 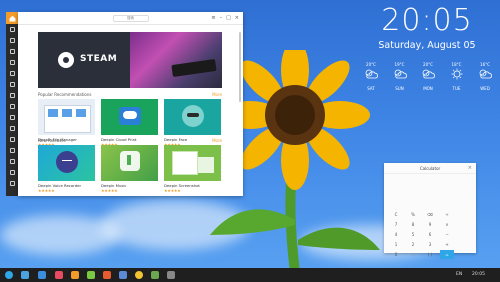 What do you see at coordinates (107, 275) in the screenshot?
I see `software-center-icon` at bounding box center [107, 275].